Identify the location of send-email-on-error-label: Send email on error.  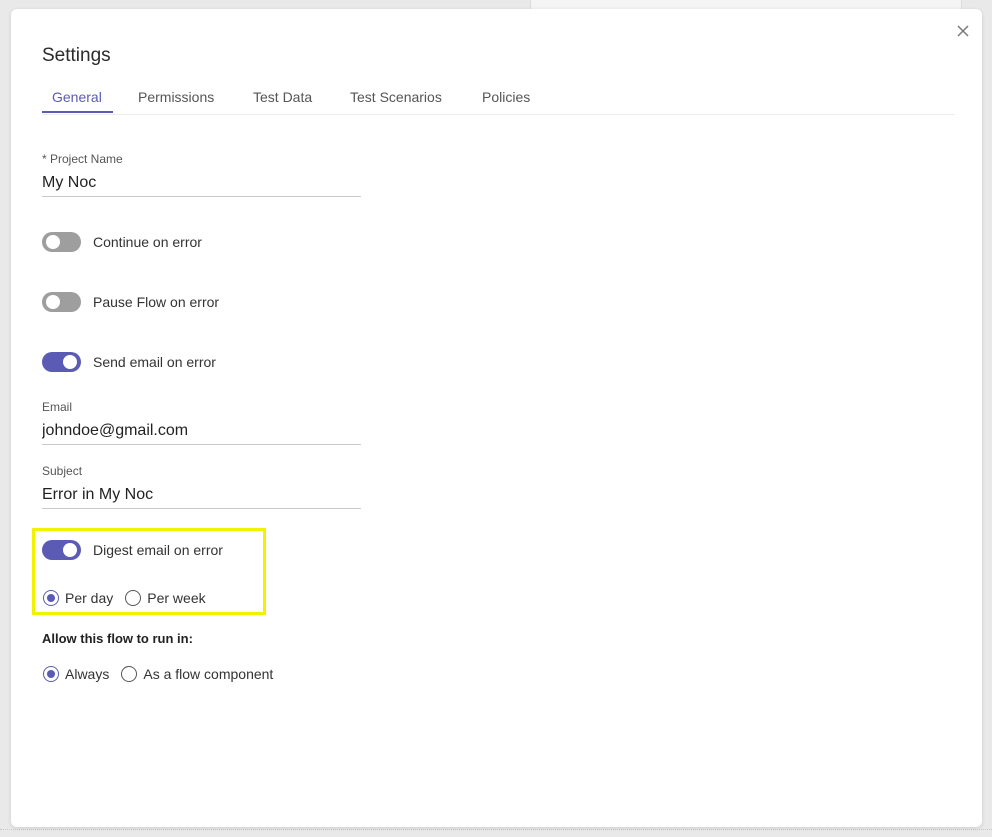
(154, 362).